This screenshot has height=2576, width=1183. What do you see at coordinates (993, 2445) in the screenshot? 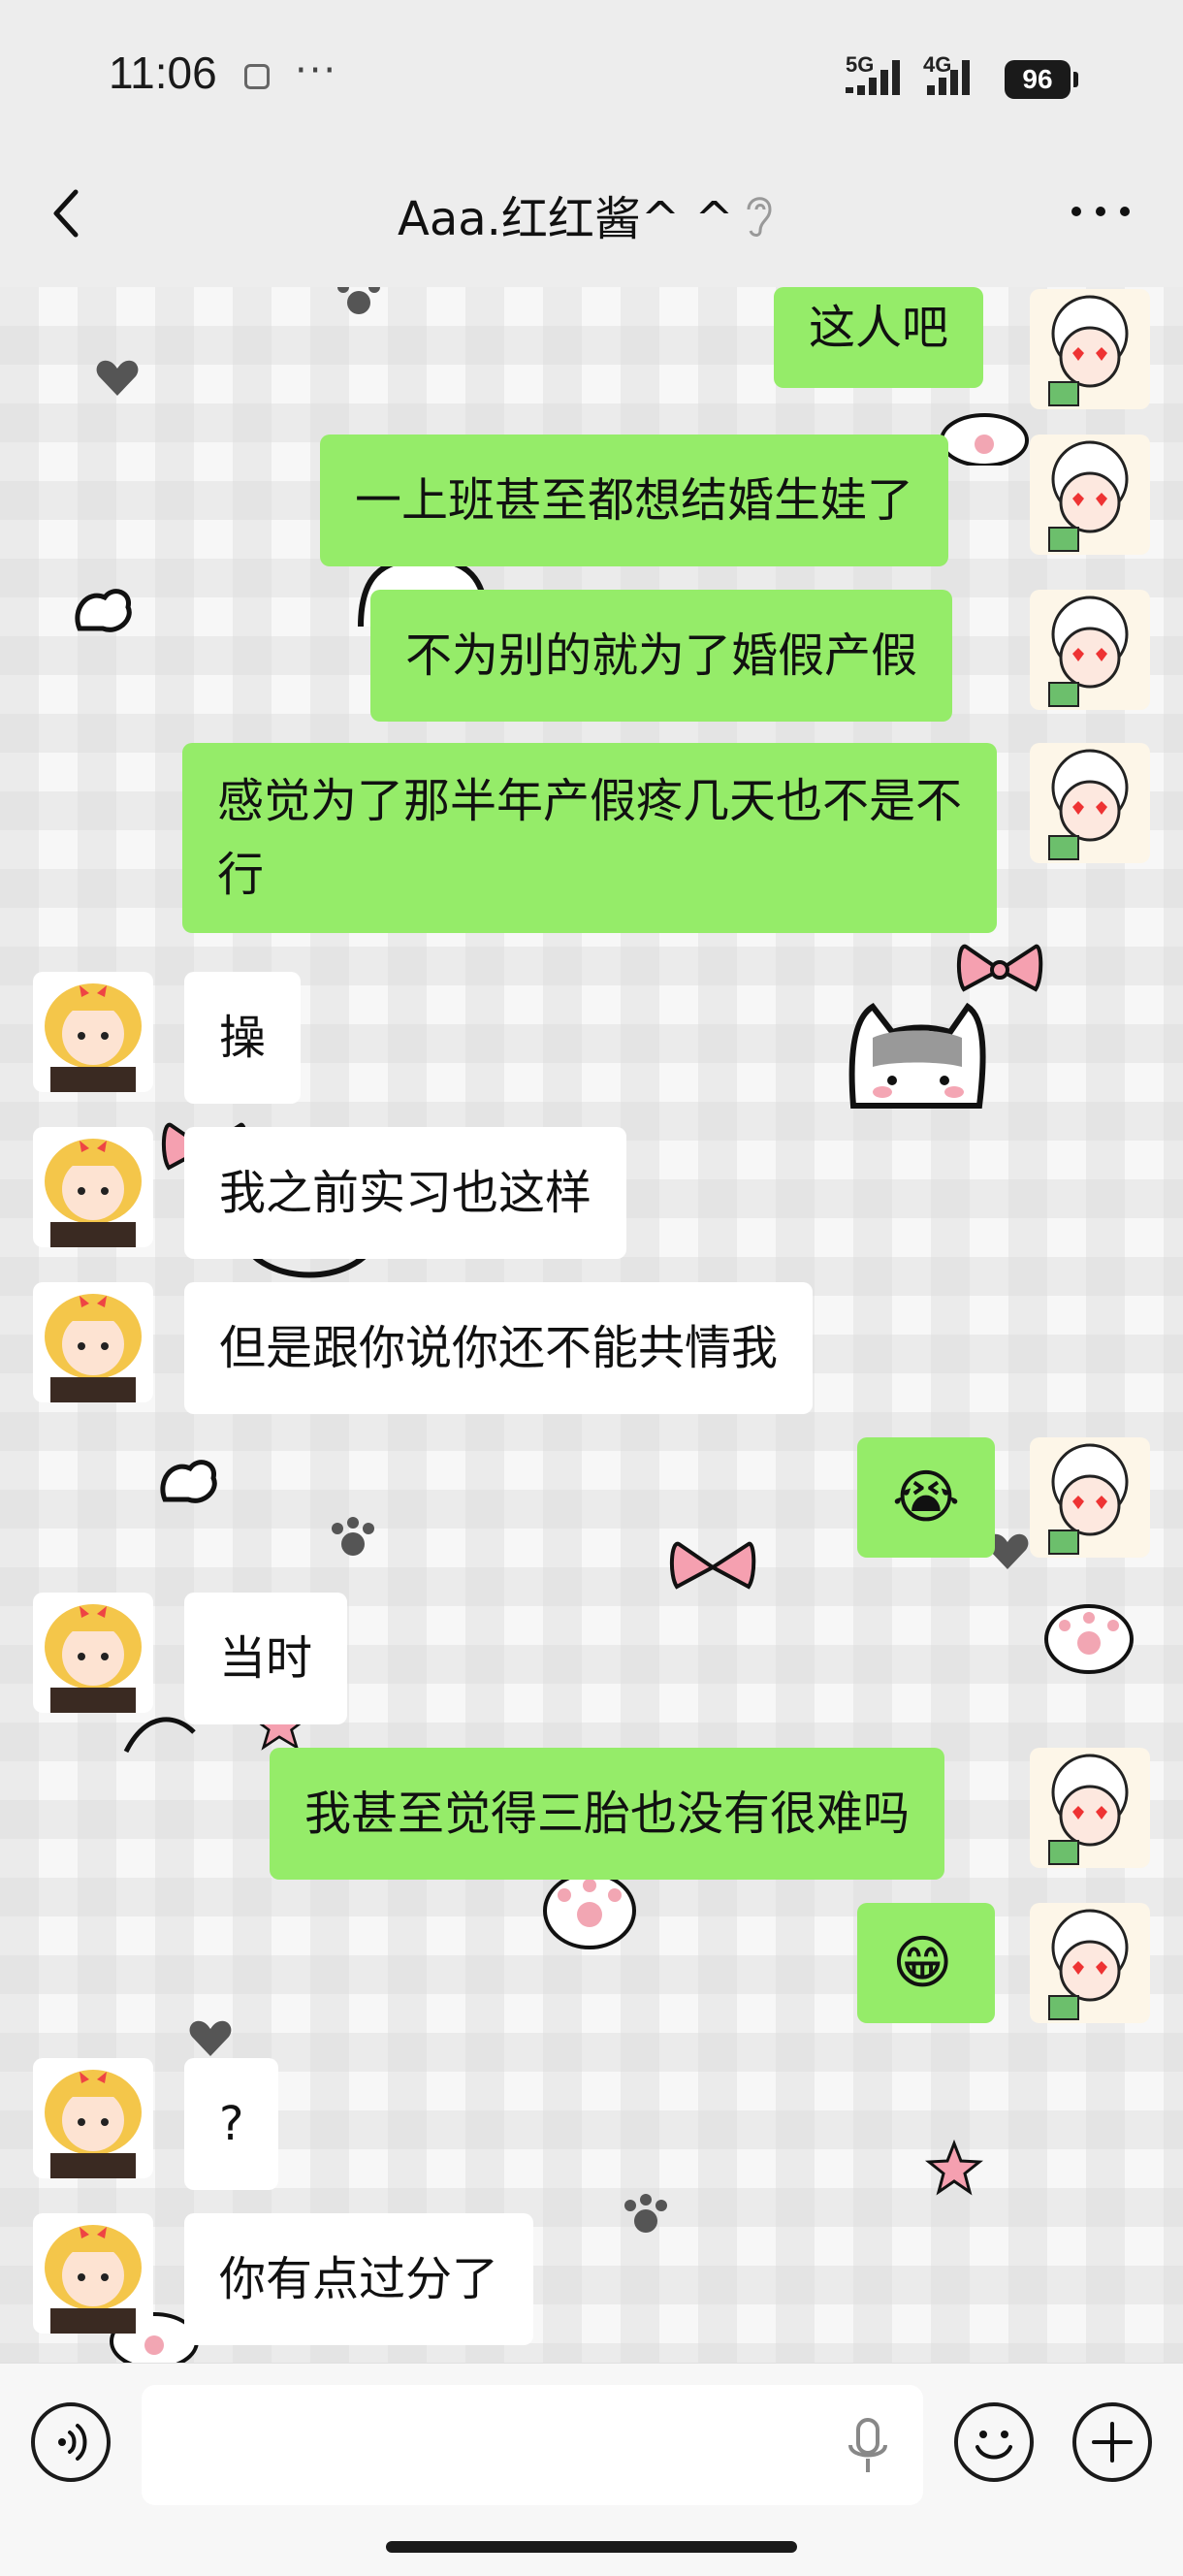
I see `smiley-icon` at bounding box center [993, 2445].